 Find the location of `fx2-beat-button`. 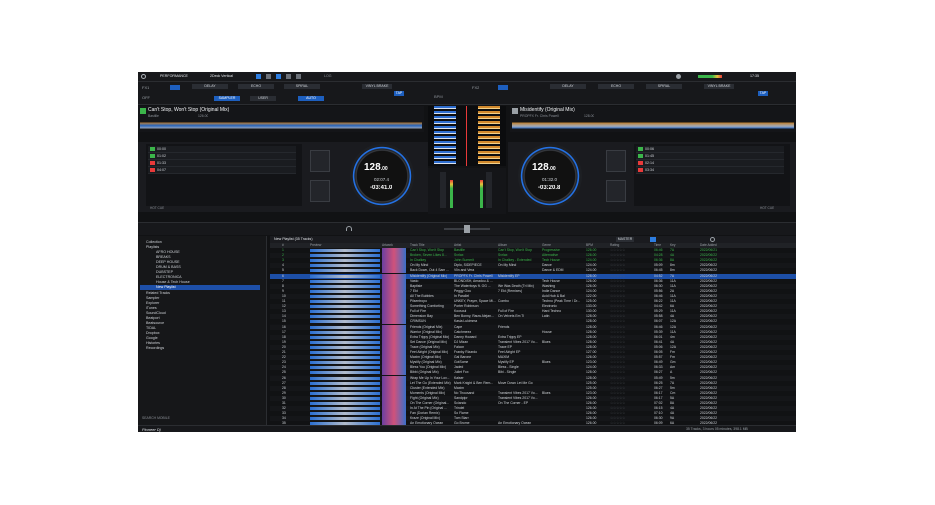

fx2-beat-button is located at coordinates (503, 87).